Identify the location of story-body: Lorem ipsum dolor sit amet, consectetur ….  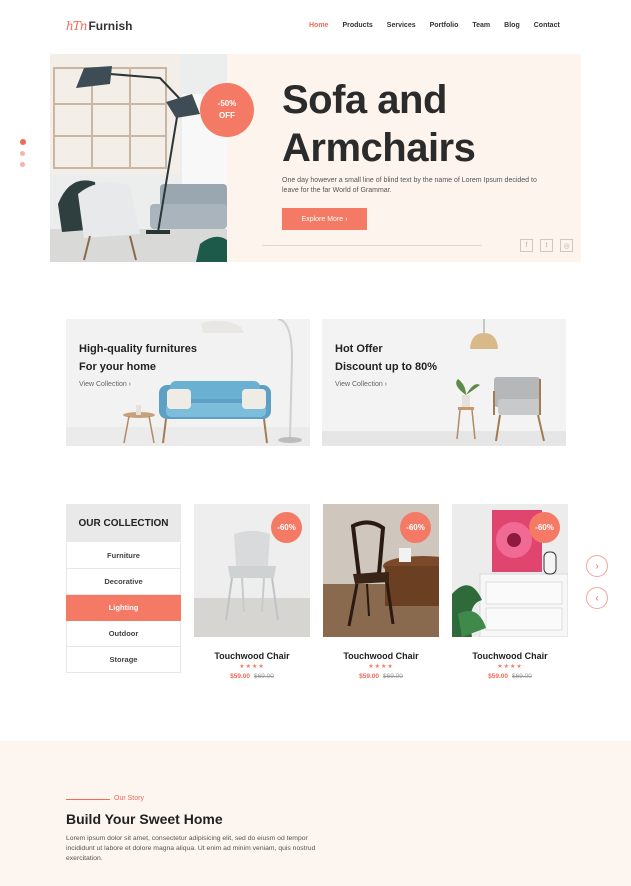
(191, 848).